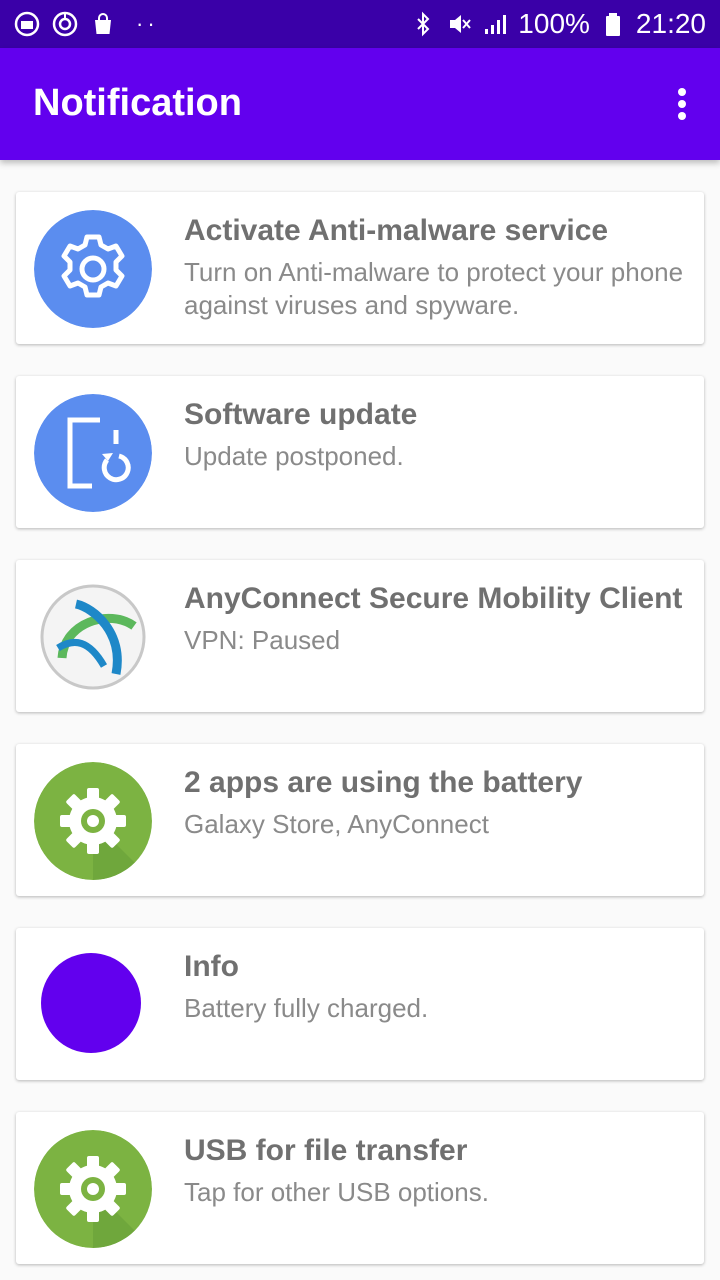 This screenshot has height=1280, width=720. Describe the element at coordinates (147, 23) in the screenshot. I see `more-dots-icon: ··` at that location.